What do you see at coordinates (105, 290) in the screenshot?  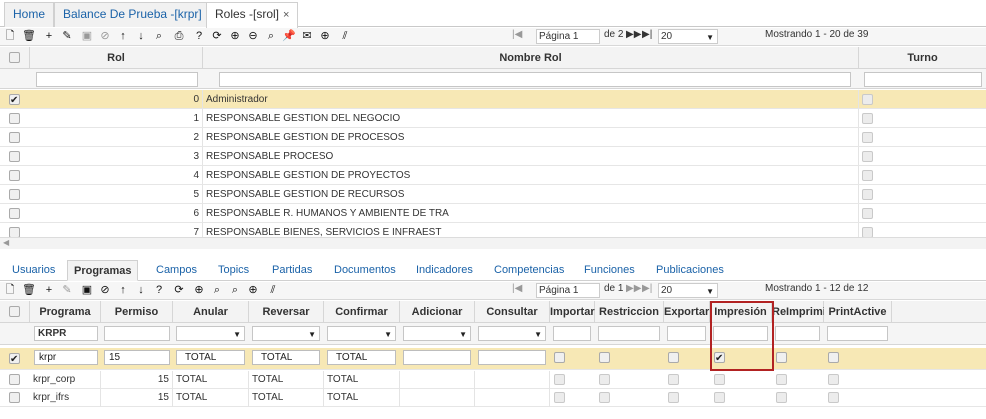 I see `cancel-icon: ⊘` at bounding box center [105, 290].